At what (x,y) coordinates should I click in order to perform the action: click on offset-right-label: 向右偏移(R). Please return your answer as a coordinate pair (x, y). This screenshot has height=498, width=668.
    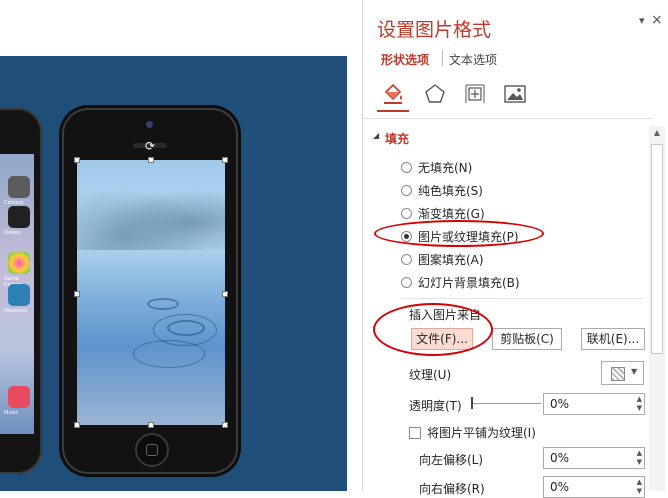
    Looking at the image, I should click on (452, 489).